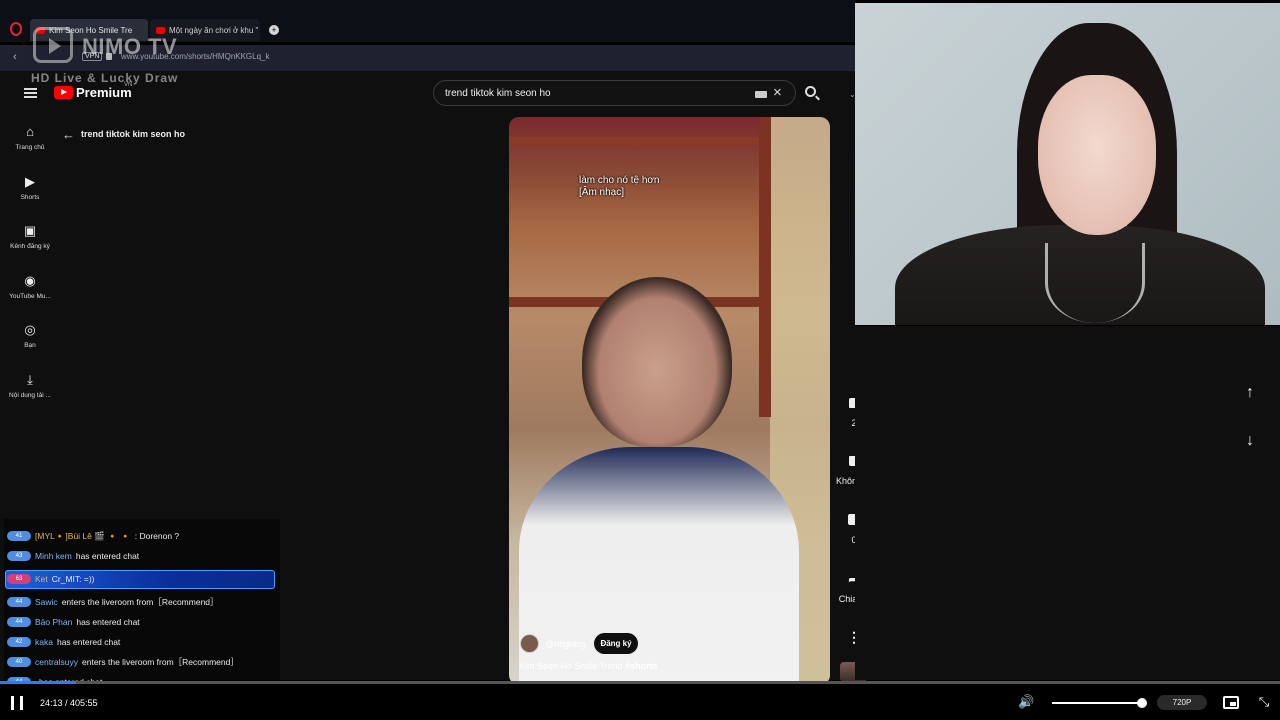 The height and width of the screenshot is (720, 1280). I want to click on subscriptions-icon: ▣, so click(30, 230).